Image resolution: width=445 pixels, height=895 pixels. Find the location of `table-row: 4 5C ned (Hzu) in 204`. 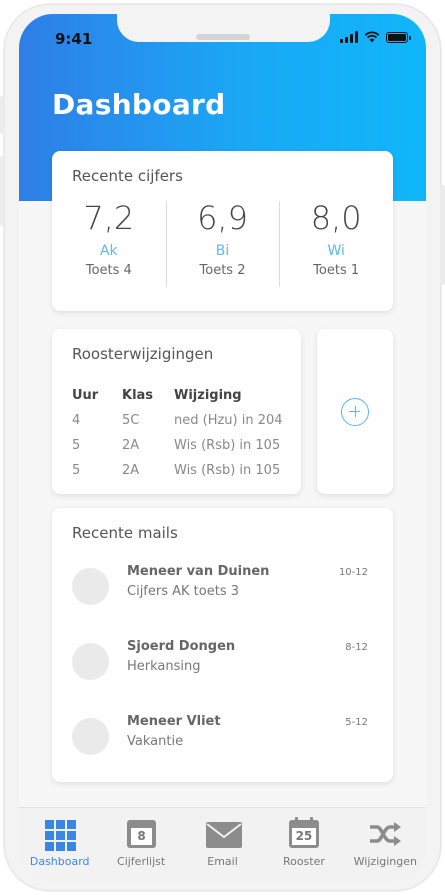

table-row: 4 5C ned (Hzu) in 204 is located at coordinates (188, 420).